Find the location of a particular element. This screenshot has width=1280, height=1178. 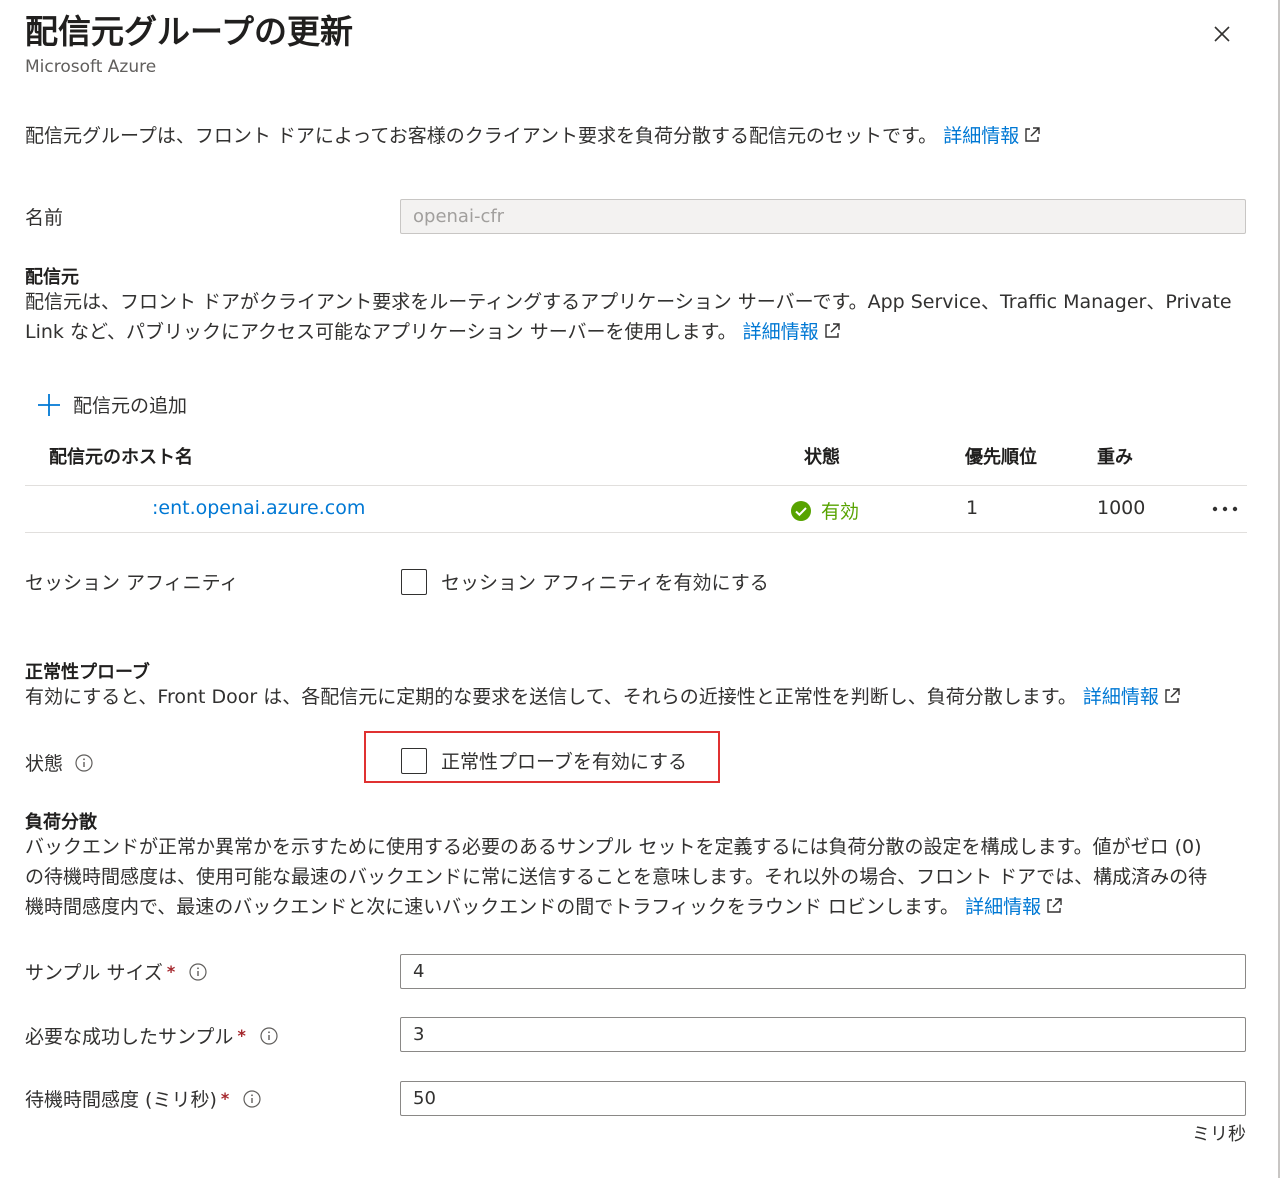

session-affinity-checkbox is located at coordinates (414, 582).